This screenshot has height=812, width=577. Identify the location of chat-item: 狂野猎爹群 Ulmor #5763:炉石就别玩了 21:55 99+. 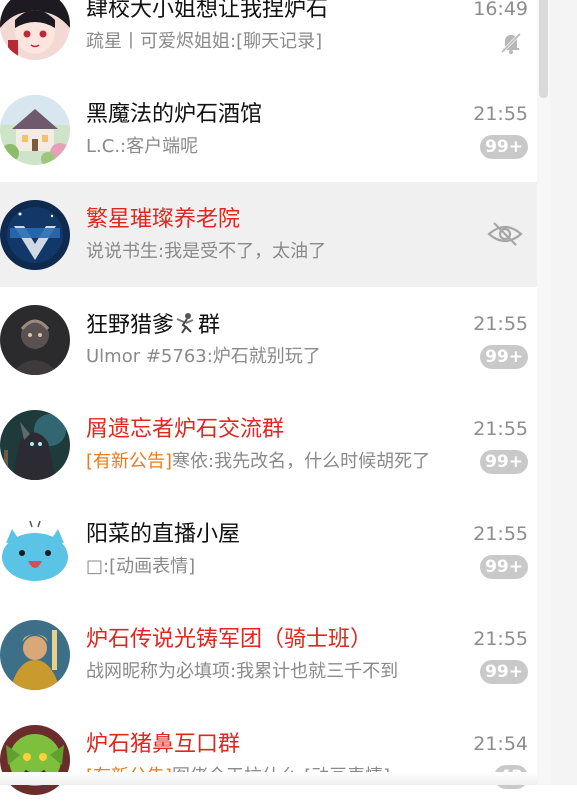
(275, 339).